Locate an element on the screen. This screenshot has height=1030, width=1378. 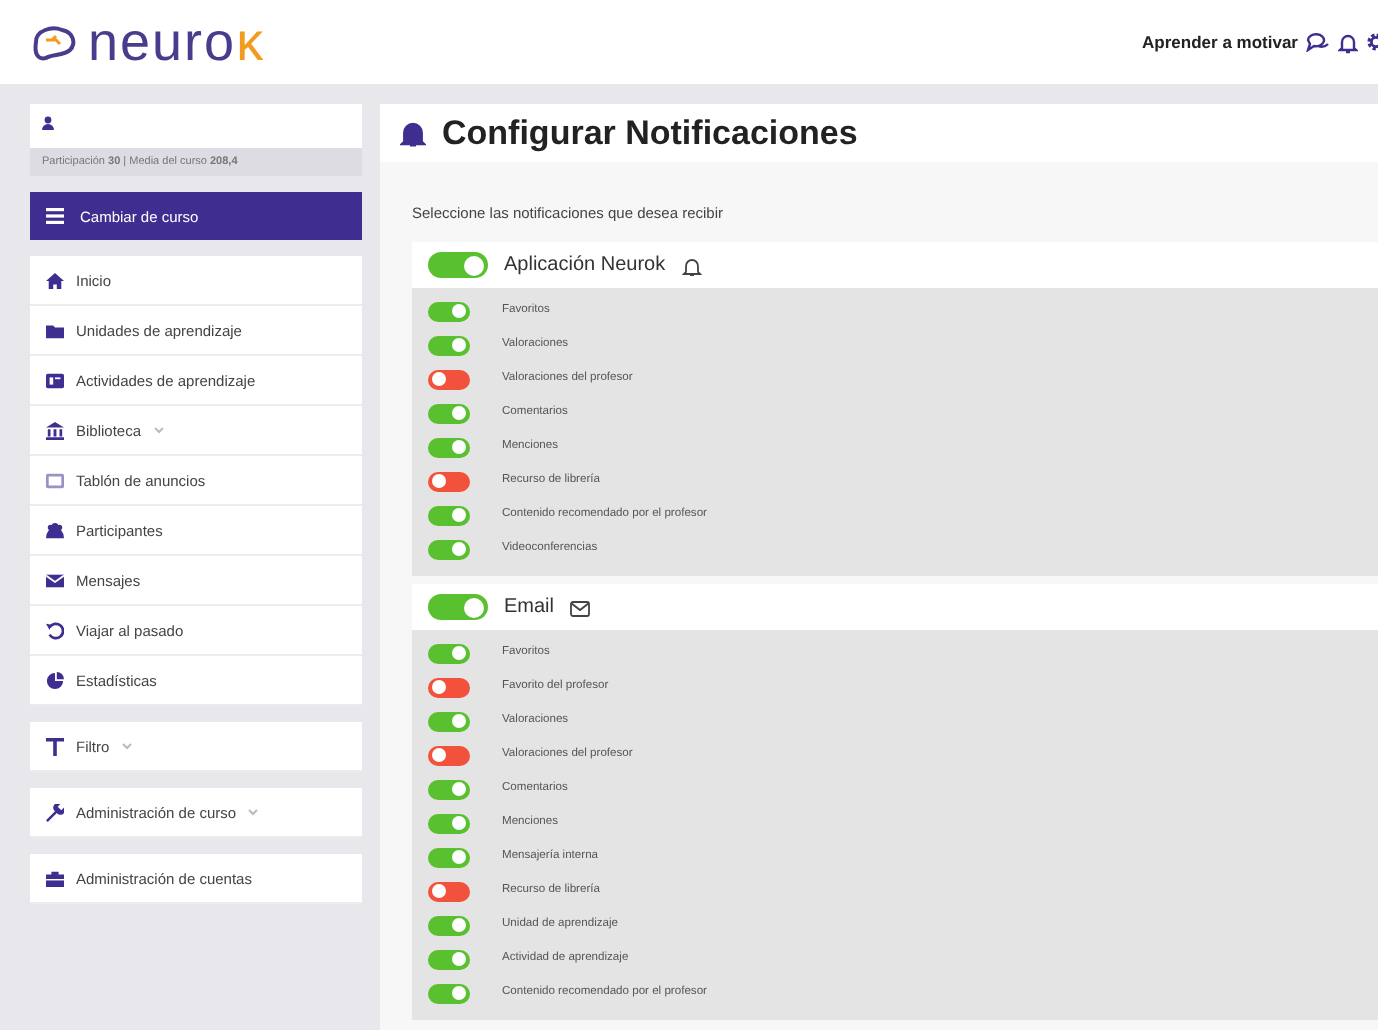
home-icon is located at coordinates (55, 280).